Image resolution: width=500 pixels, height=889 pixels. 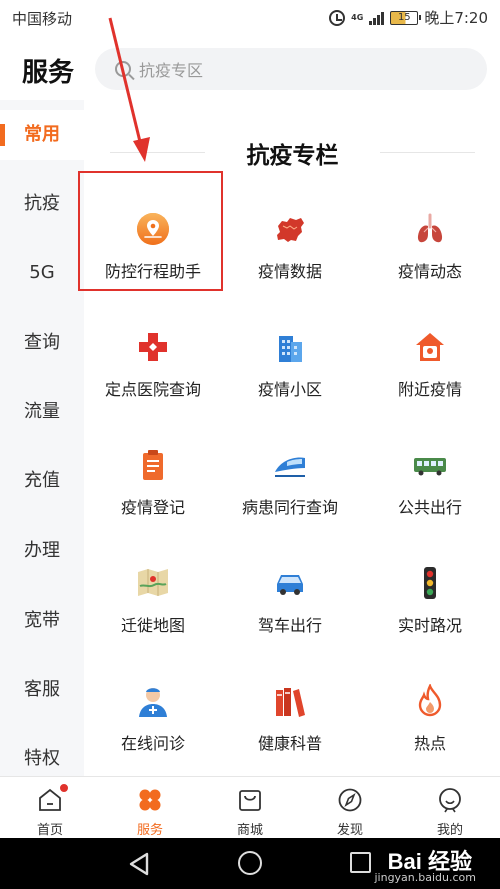 What do you see at coordinates (249, 830) in the screenshot?
I see `tab-label: 商城` at bounding box center [249, 830].